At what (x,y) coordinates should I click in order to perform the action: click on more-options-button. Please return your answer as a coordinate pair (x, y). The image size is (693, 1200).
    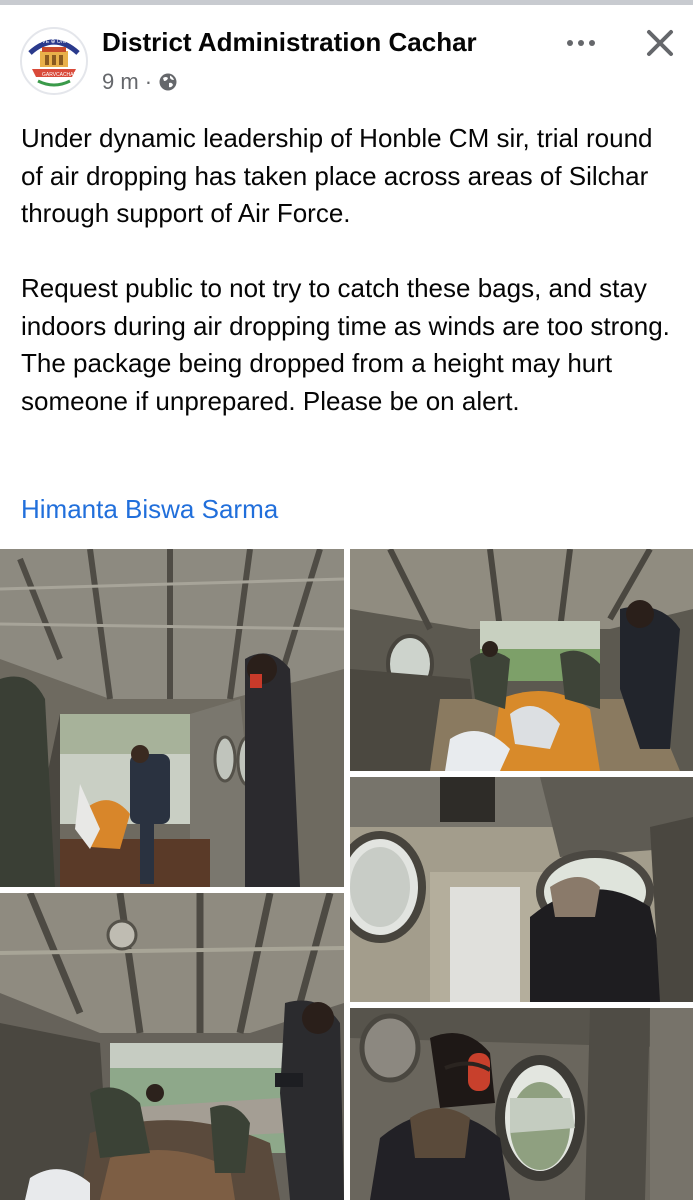
    Looking at the image, I should click on (581, 43).